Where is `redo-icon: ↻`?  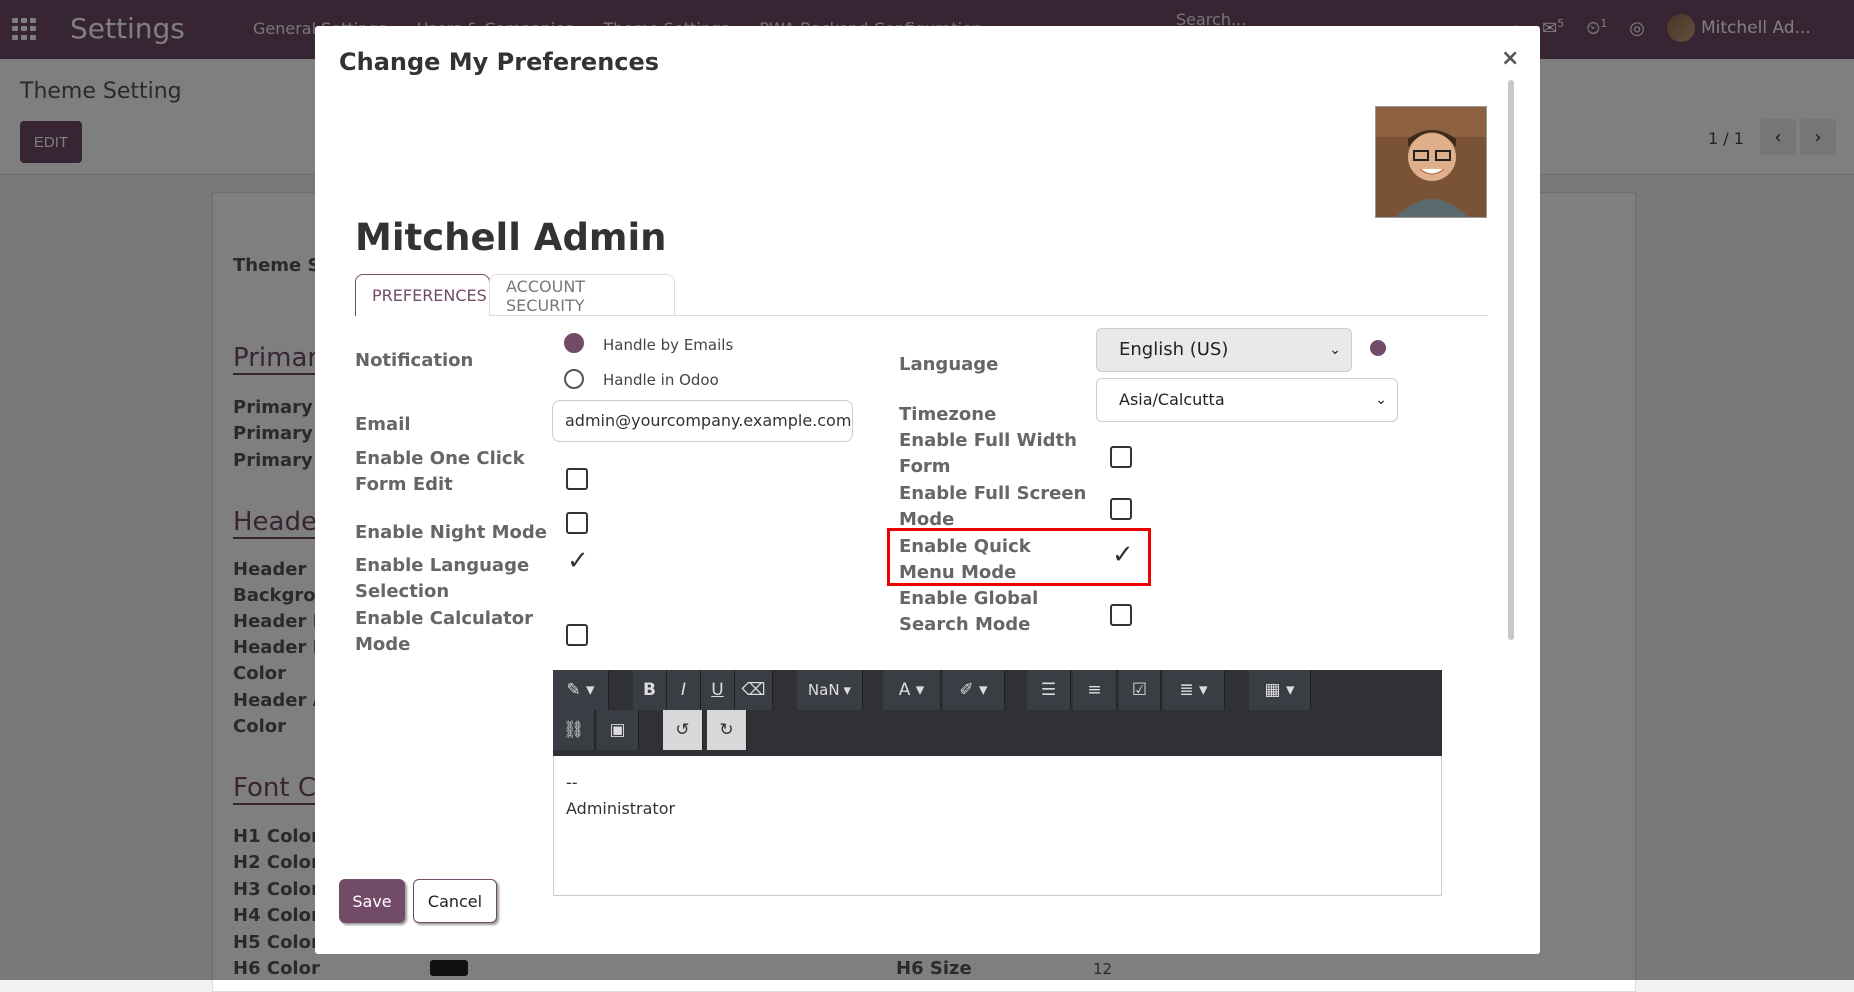
redo-icon: ↻ is located at coordinates (727, 730).